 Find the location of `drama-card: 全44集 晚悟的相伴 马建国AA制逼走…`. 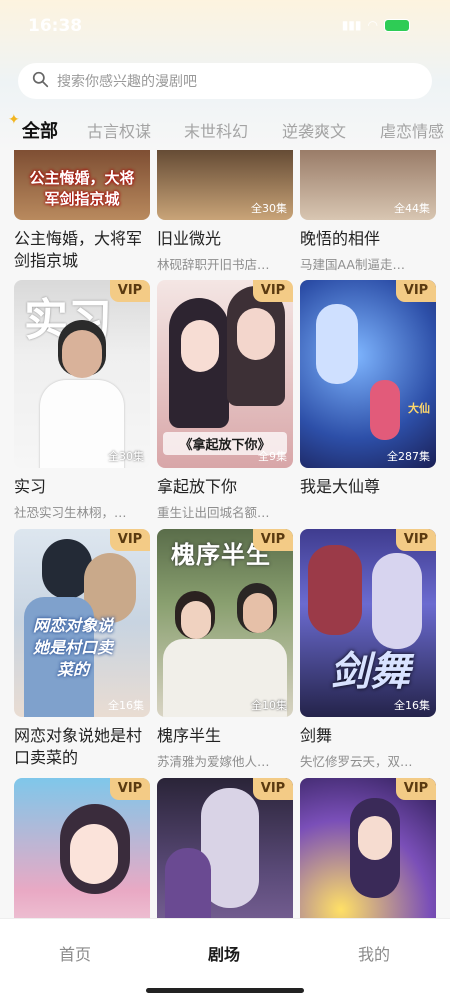

drama-card: 全44集 晚悟的相伴 马建国AA制逼走… is located at coordinates (368, 211).